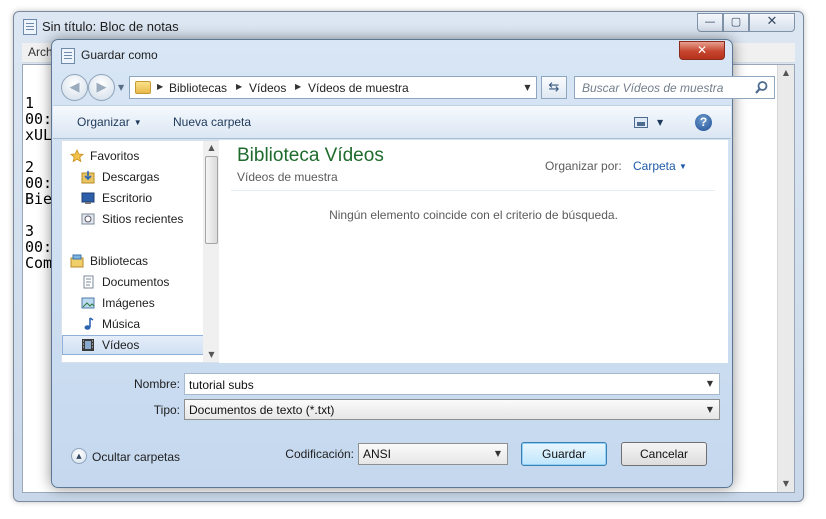 Image resolution: width=826 pixels, height=519 pixels. Describe the element at coordinates (702, 50) in the screenshot. I see `dialog-close-button: ✕` at that location.